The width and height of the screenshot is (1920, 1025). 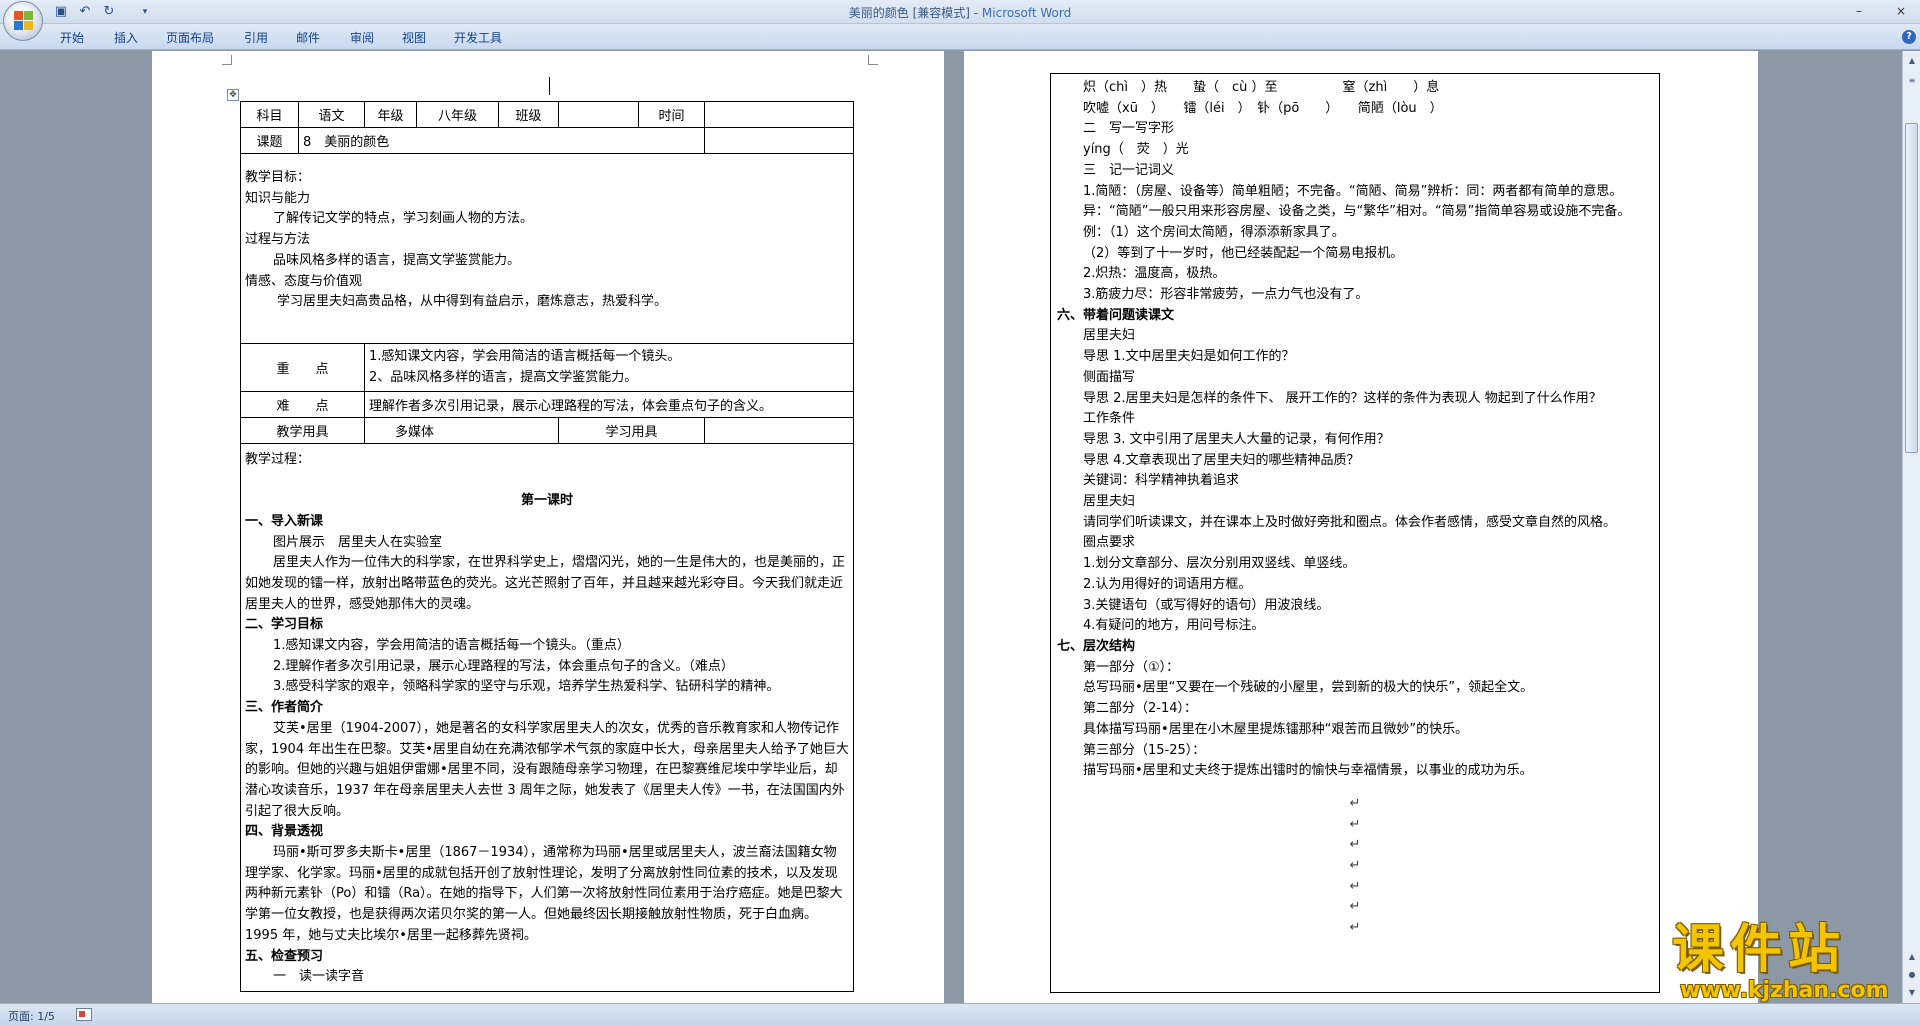 I want to click on goals-process: 品味风格多样的语言，提高文学鉴赏能力。, so click(x=397, y=260).